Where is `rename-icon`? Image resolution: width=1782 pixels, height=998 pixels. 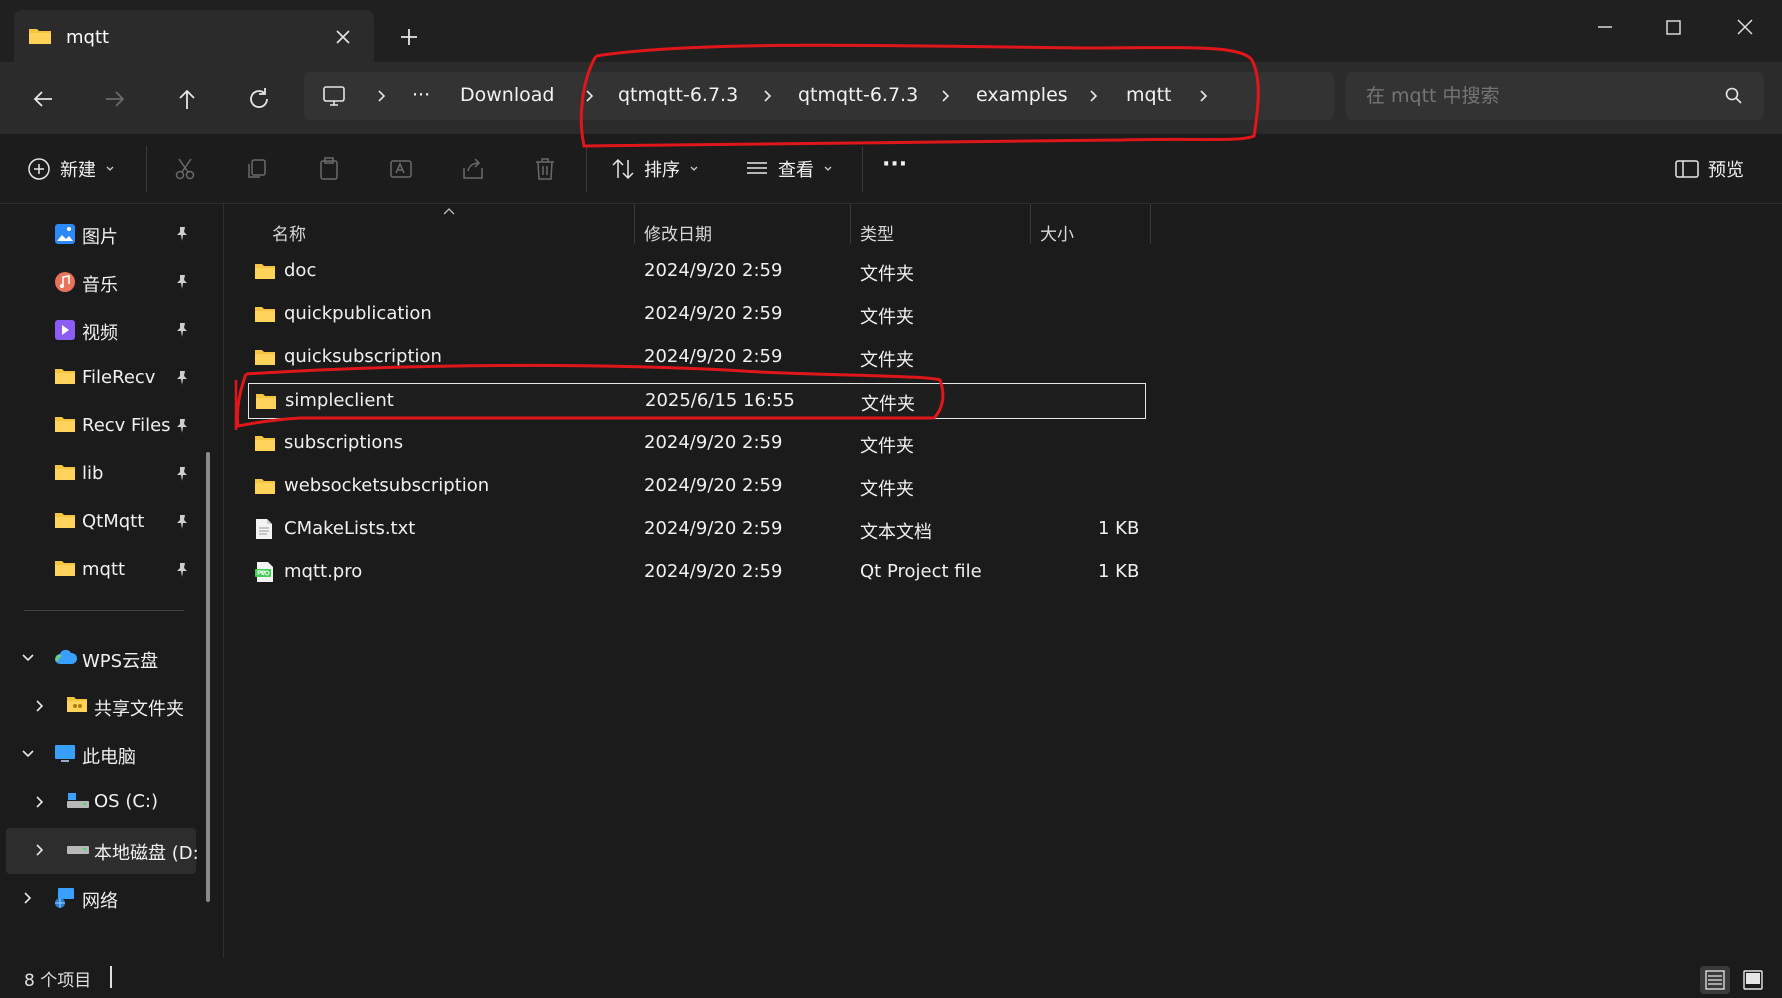
rename-icon is located at coordinates (401, 169).